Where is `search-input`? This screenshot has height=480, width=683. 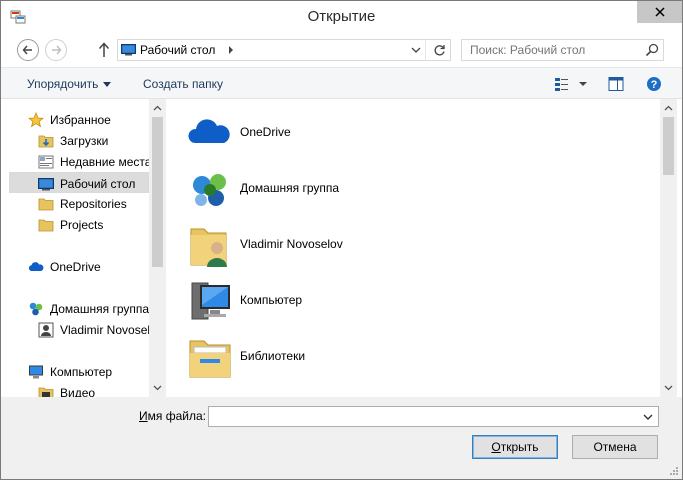 search-input is located at coordinates (552, 50).